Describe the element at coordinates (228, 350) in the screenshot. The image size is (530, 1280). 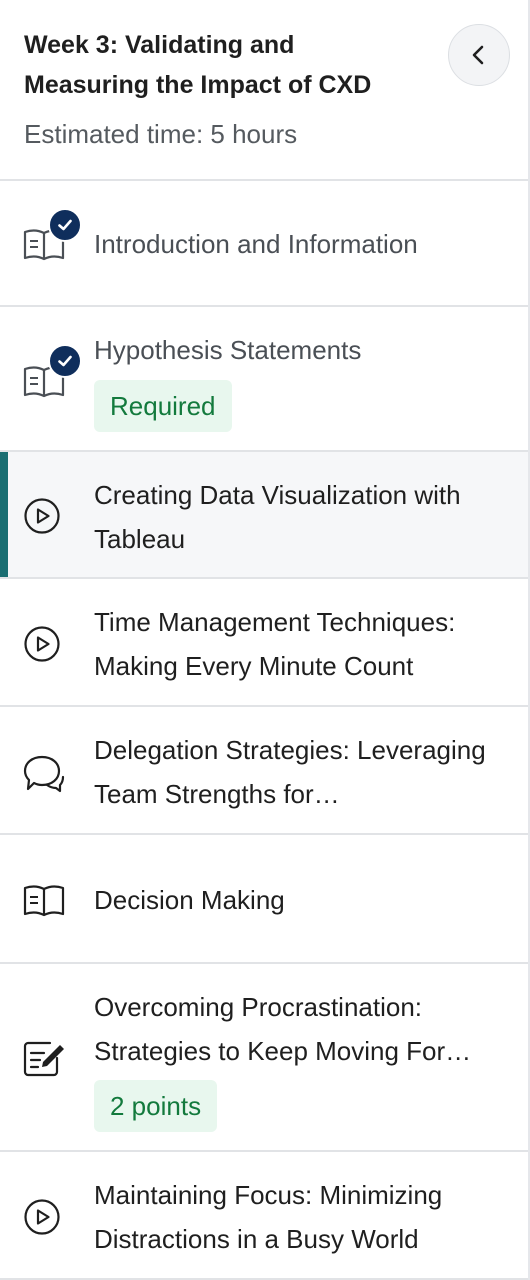
I see `item-title: Hypothesis Statements` at that location.